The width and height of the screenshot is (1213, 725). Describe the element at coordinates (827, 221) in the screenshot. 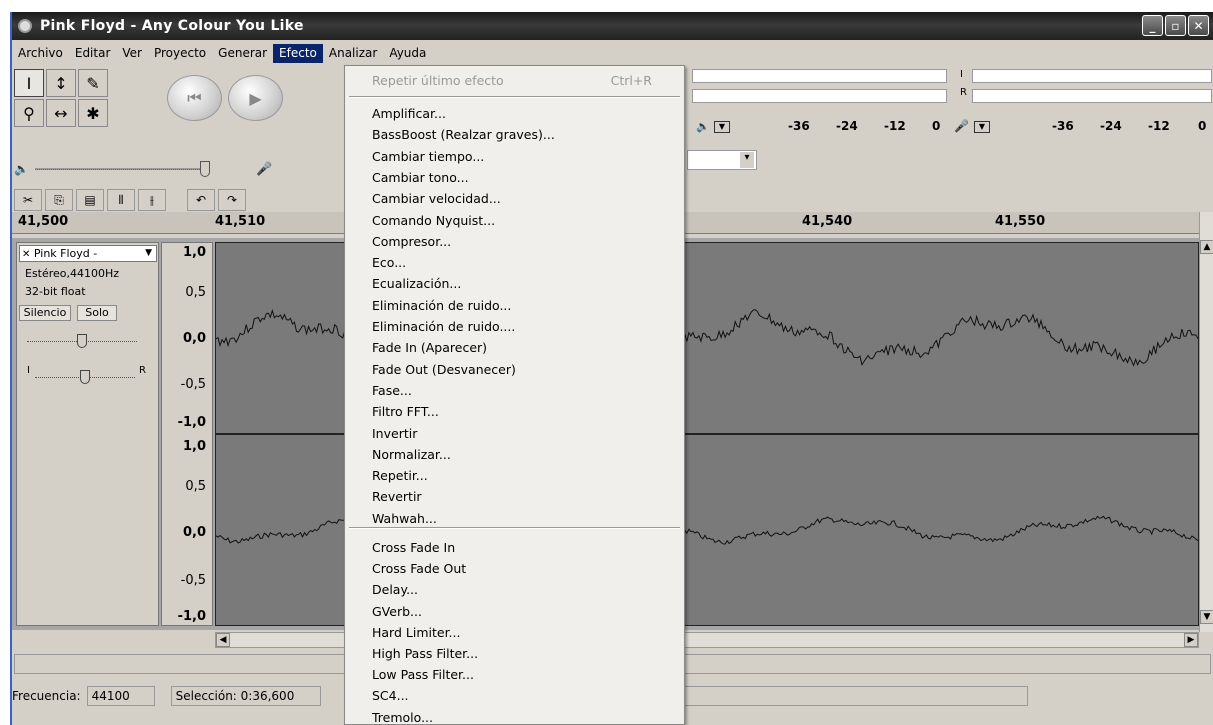

I see `ruler-label: 41,540` at that location.